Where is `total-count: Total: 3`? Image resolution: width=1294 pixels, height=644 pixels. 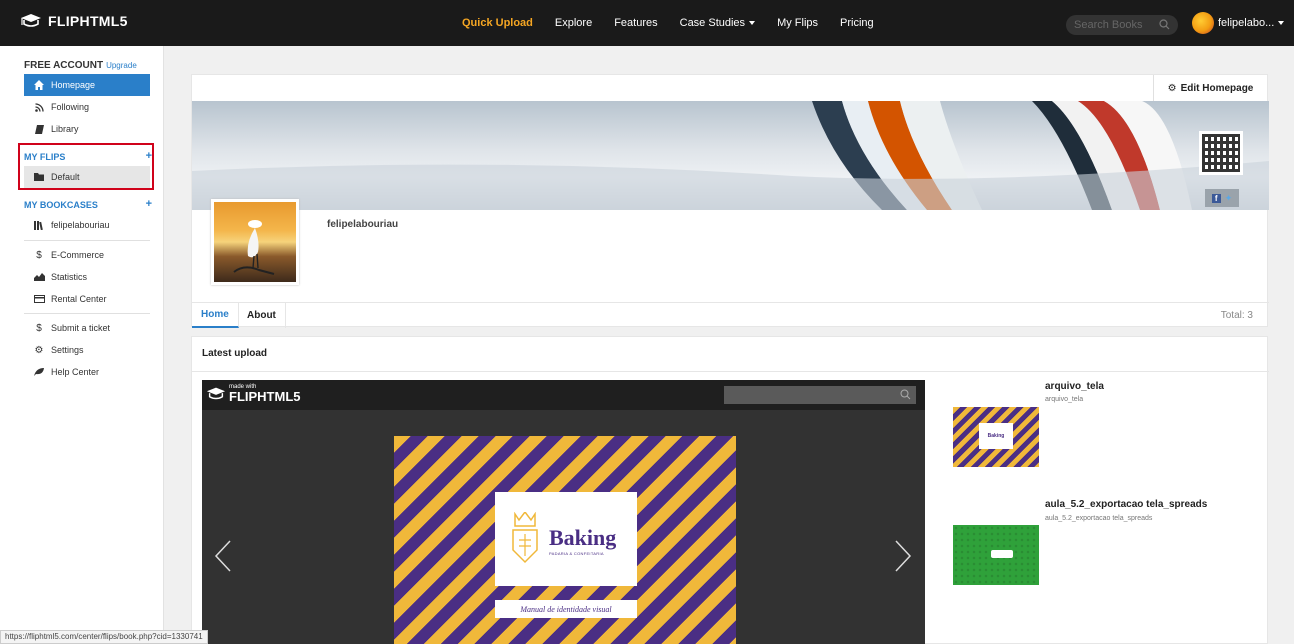 total-count: Total: 3 is located at coordinates (1236, 315).